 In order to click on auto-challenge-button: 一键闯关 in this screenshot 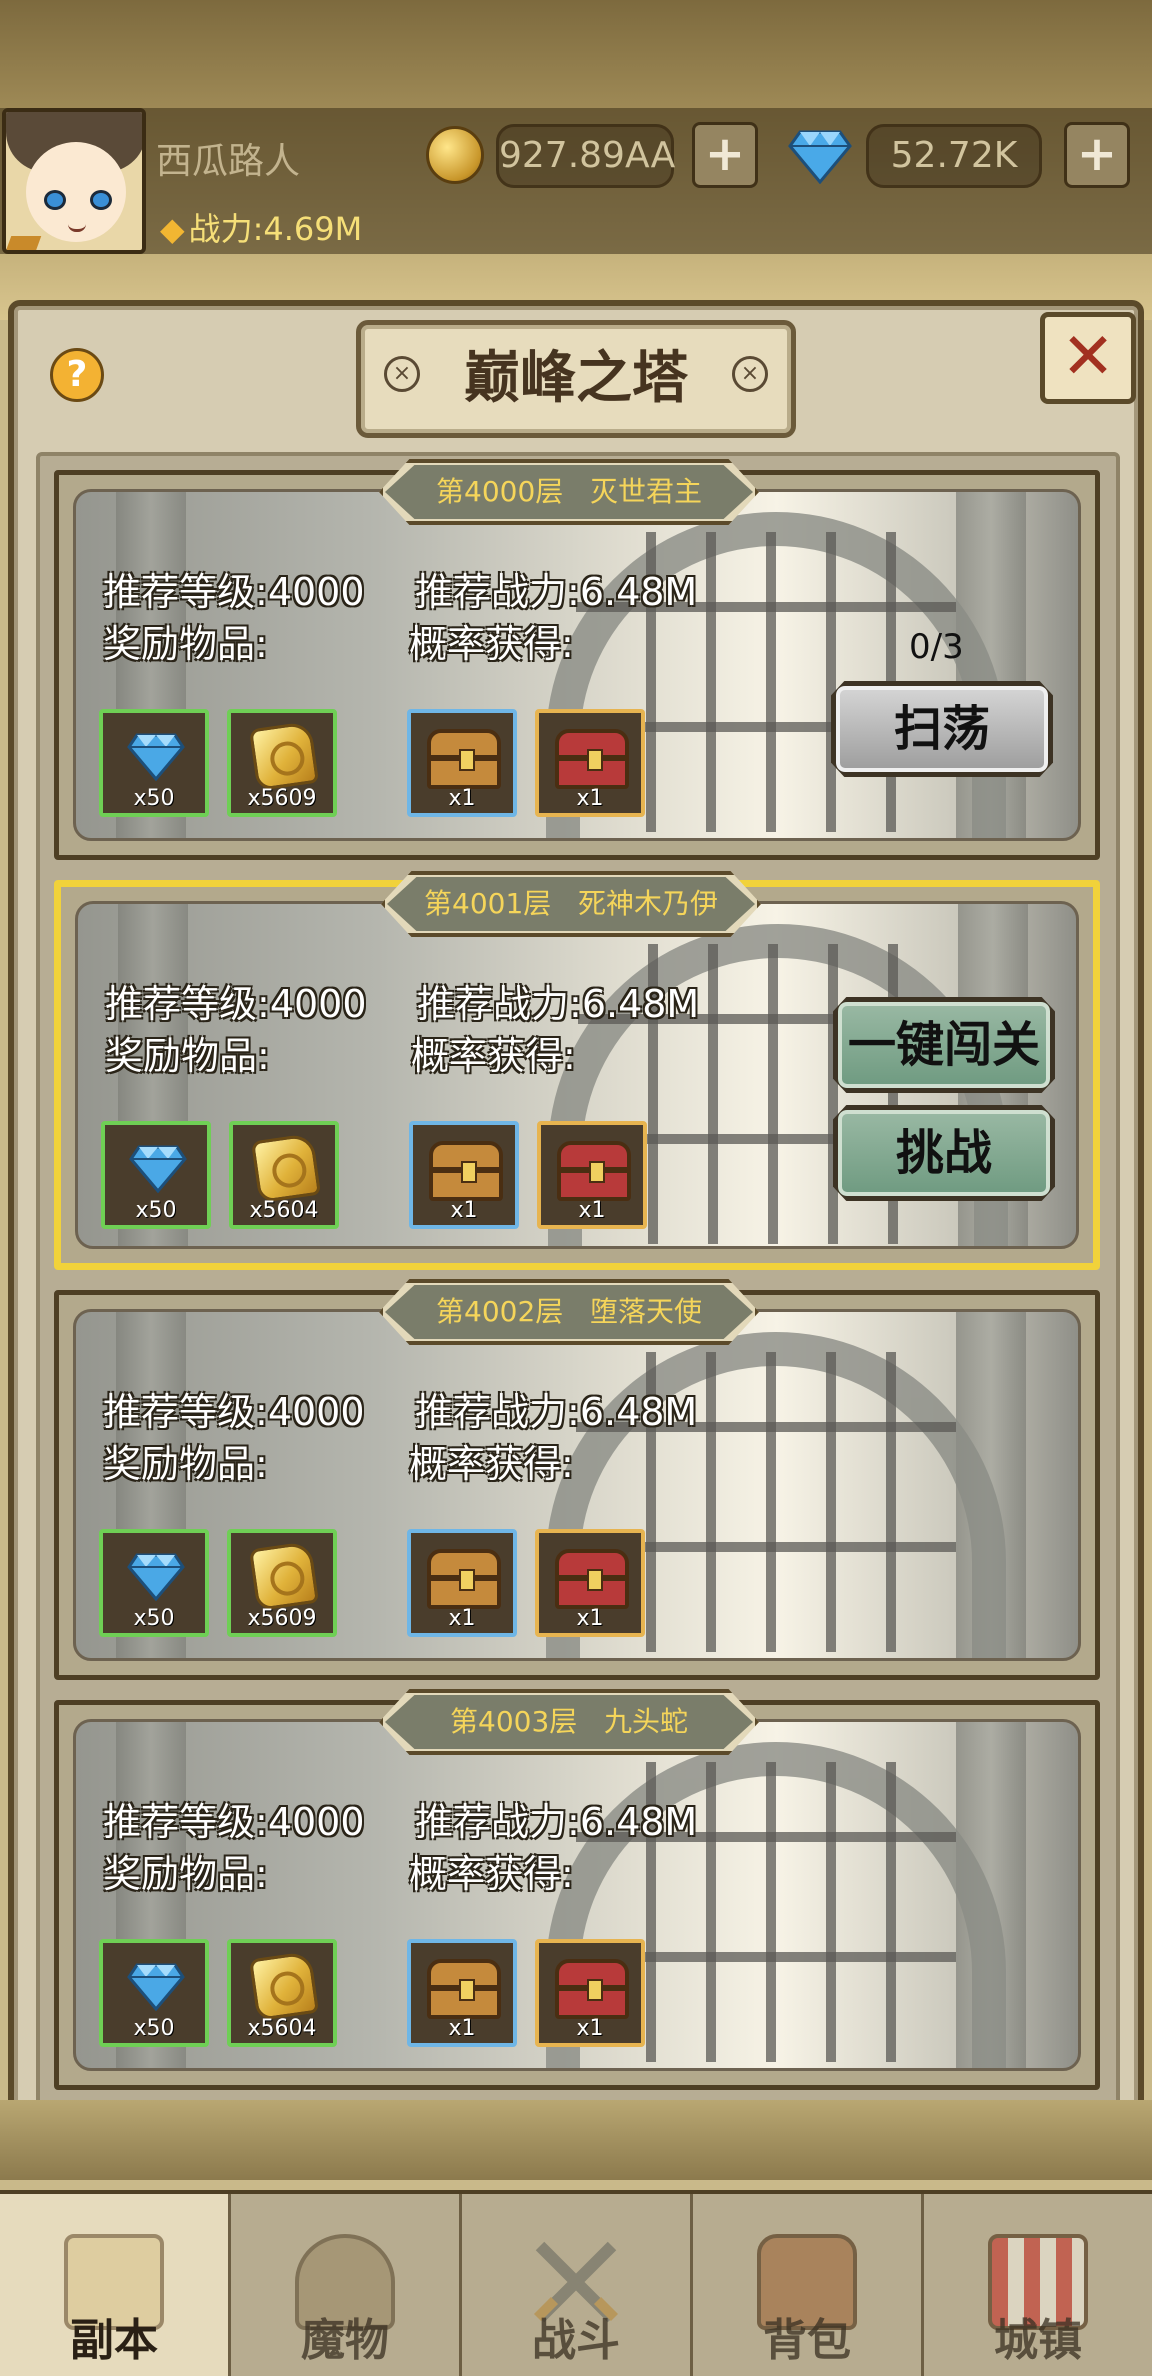, I will do `click(944, 1045)`.